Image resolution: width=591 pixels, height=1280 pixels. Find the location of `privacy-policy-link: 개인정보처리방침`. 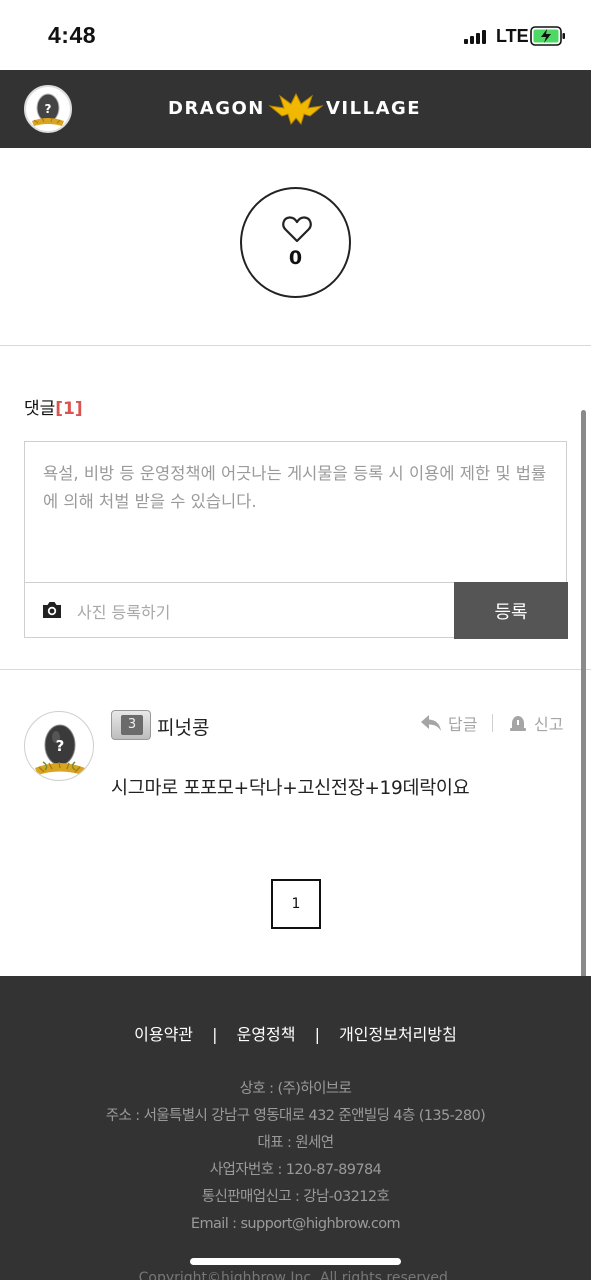

privacy-policy-link: 개인정보처리방침 is located at coordinates (398, 1034).